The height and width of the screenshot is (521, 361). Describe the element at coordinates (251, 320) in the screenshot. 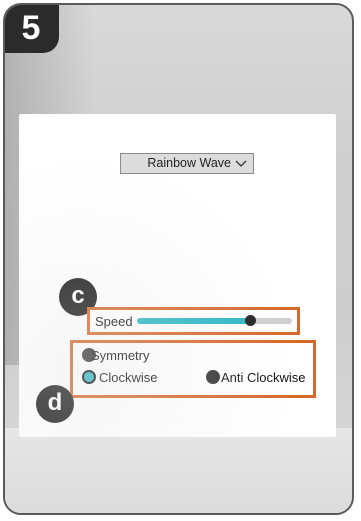

I see `speed-slider-thumb` at that location.